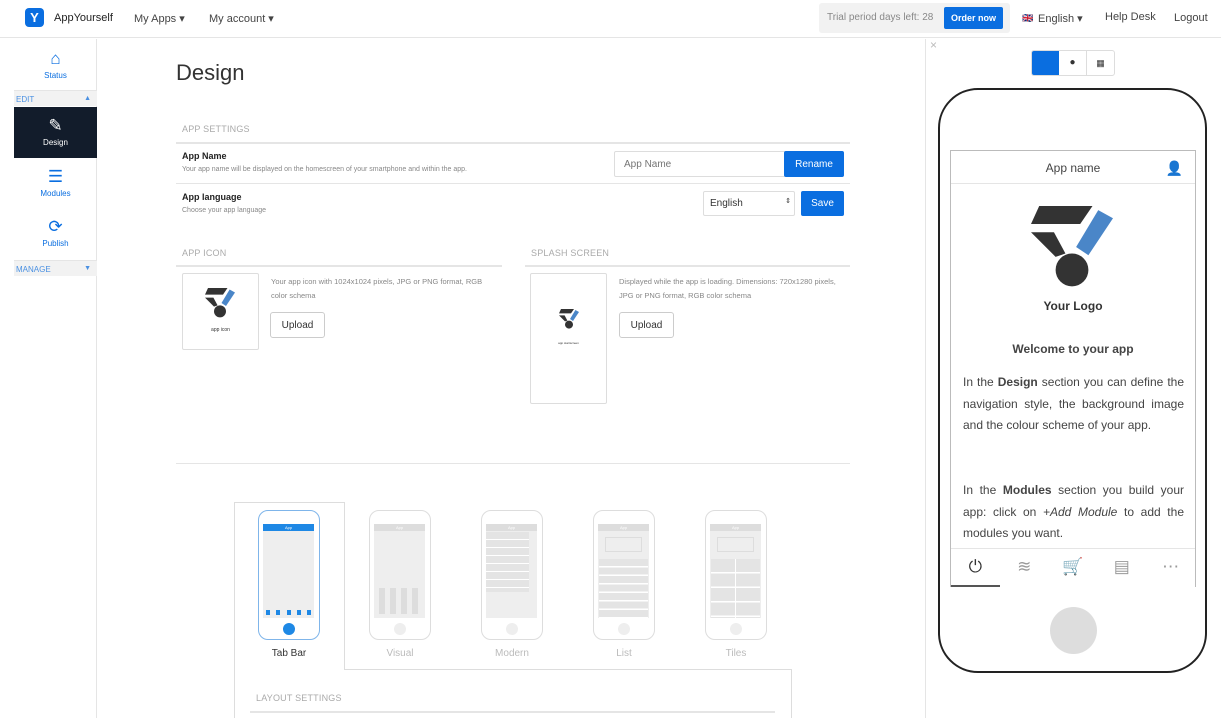 This screenshot has height=718, width=1221. What do you see at coordinates (34, 17) in the screenshot?
I see `app-logo-icon: Y` at bounding box center [34, 17].